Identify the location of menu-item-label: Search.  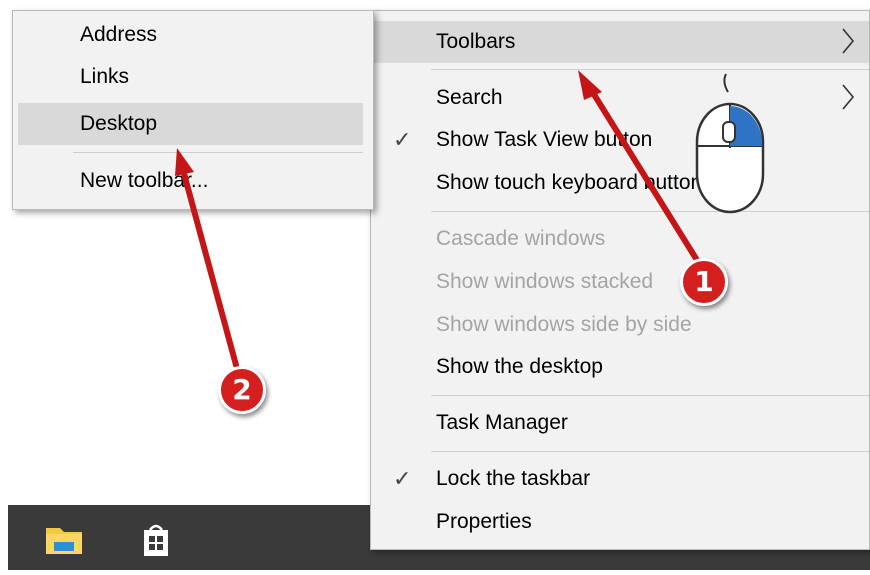
(469, 97).